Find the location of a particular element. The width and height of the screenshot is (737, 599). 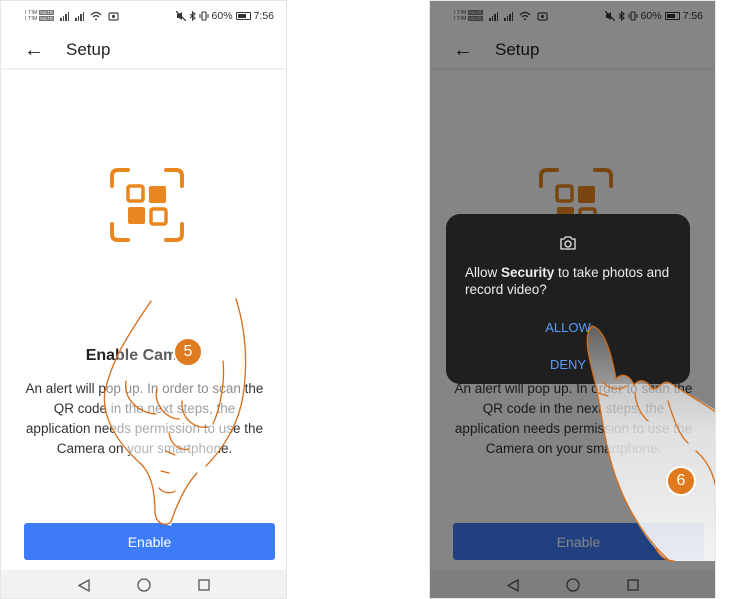

step-badge: 6 is located at coordinates (681, 481).